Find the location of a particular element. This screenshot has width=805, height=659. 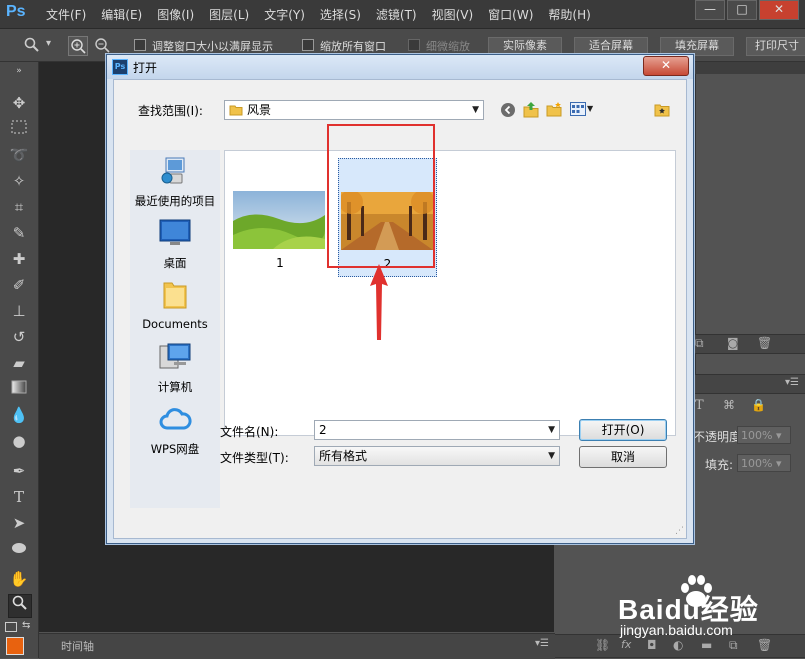

filename-input: 2 ▼ is located at coordinates (437, 430).